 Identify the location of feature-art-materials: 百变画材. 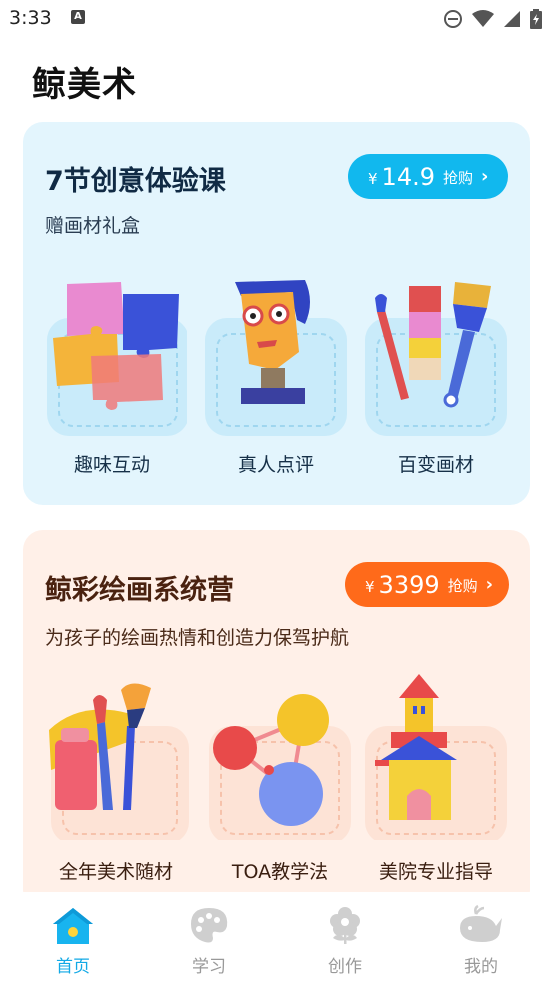
(436, 377).